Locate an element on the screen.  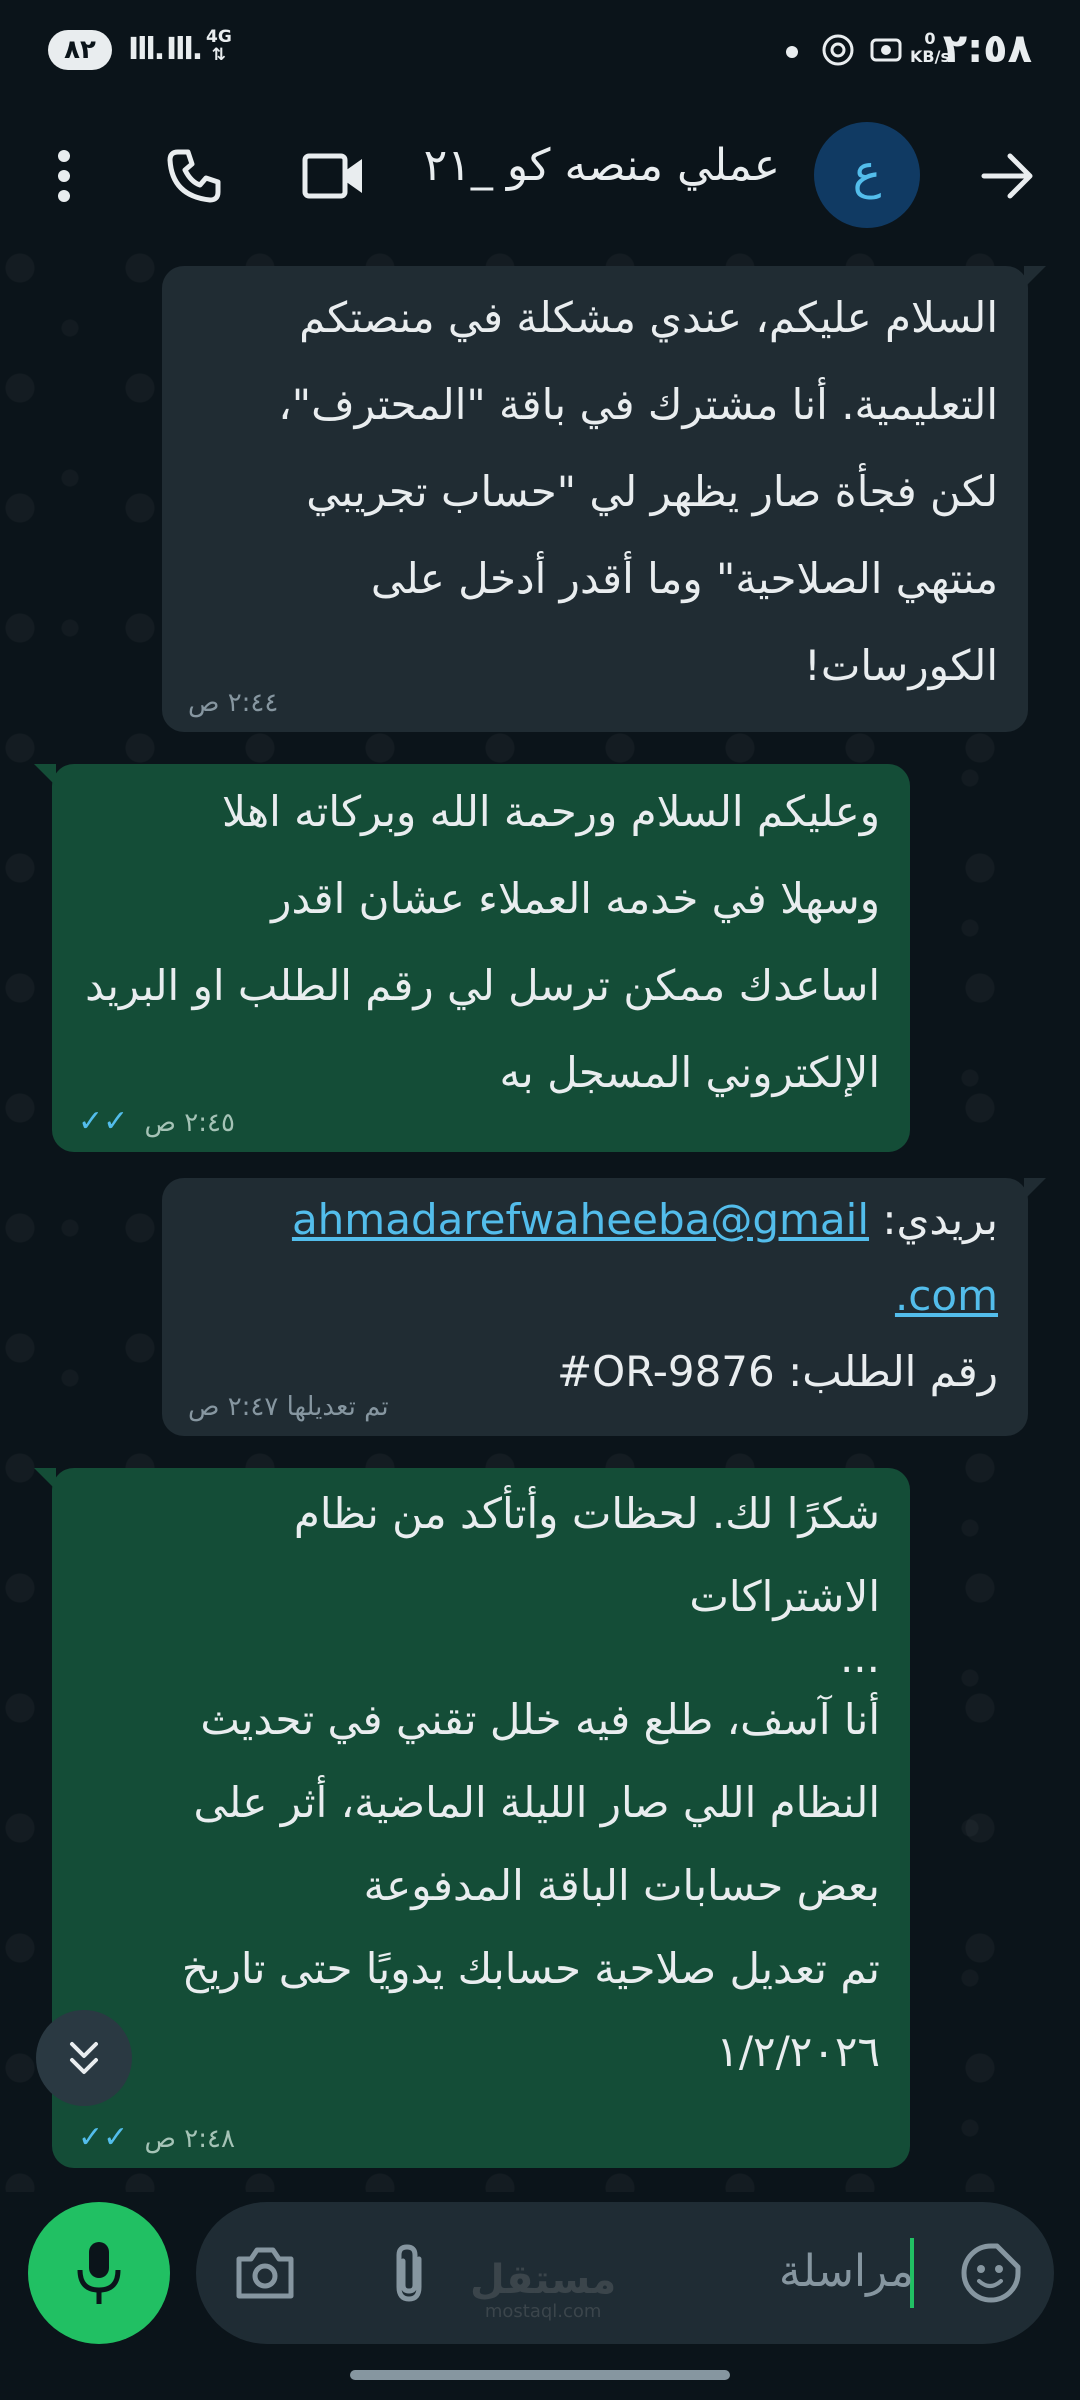
message-text: الاشتراكات is located at coordinates (784, 1596).